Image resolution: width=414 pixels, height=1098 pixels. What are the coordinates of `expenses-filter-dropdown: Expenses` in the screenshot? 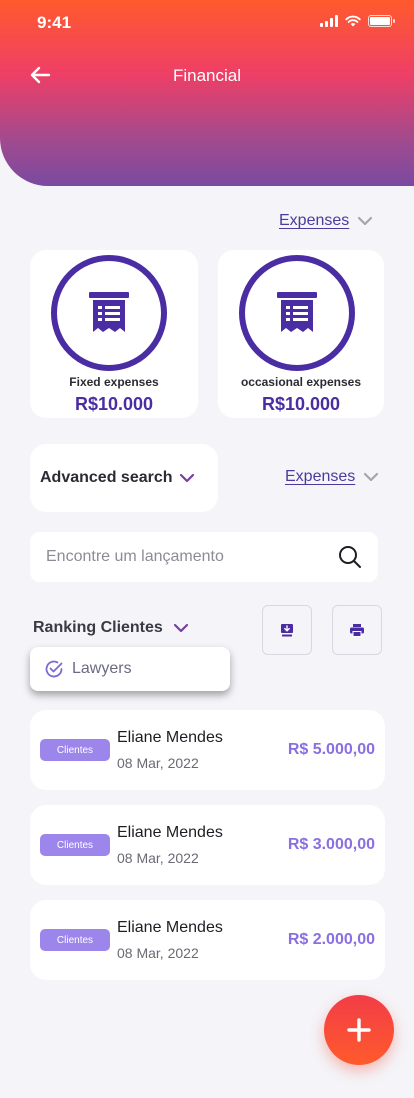 It's located at (326, 221).